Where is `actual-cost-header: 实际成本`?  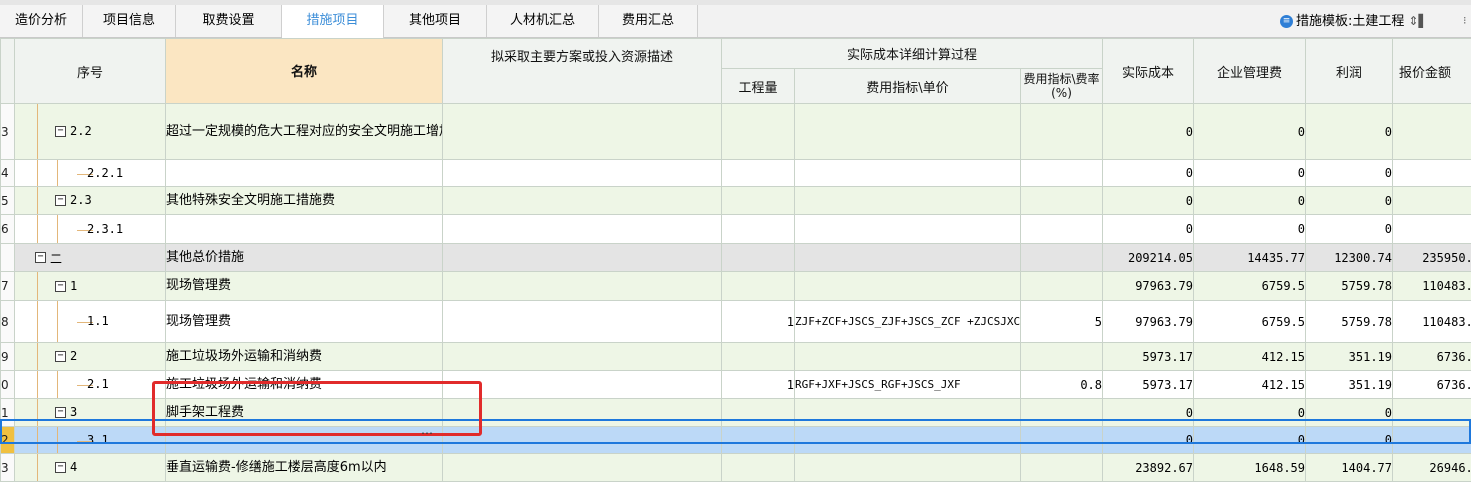
actual-cost-header: 实际成本 is located at coordinates (1148, 71).